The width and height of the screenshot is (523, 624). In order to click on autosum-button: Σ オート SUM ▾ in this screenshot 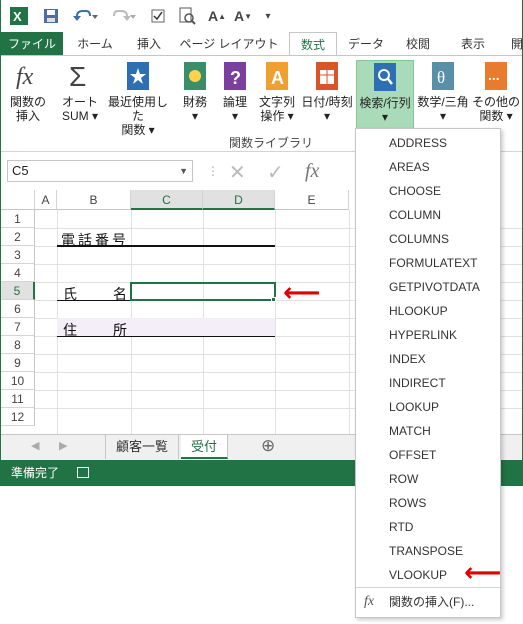, I will do `click(80, 96)`.